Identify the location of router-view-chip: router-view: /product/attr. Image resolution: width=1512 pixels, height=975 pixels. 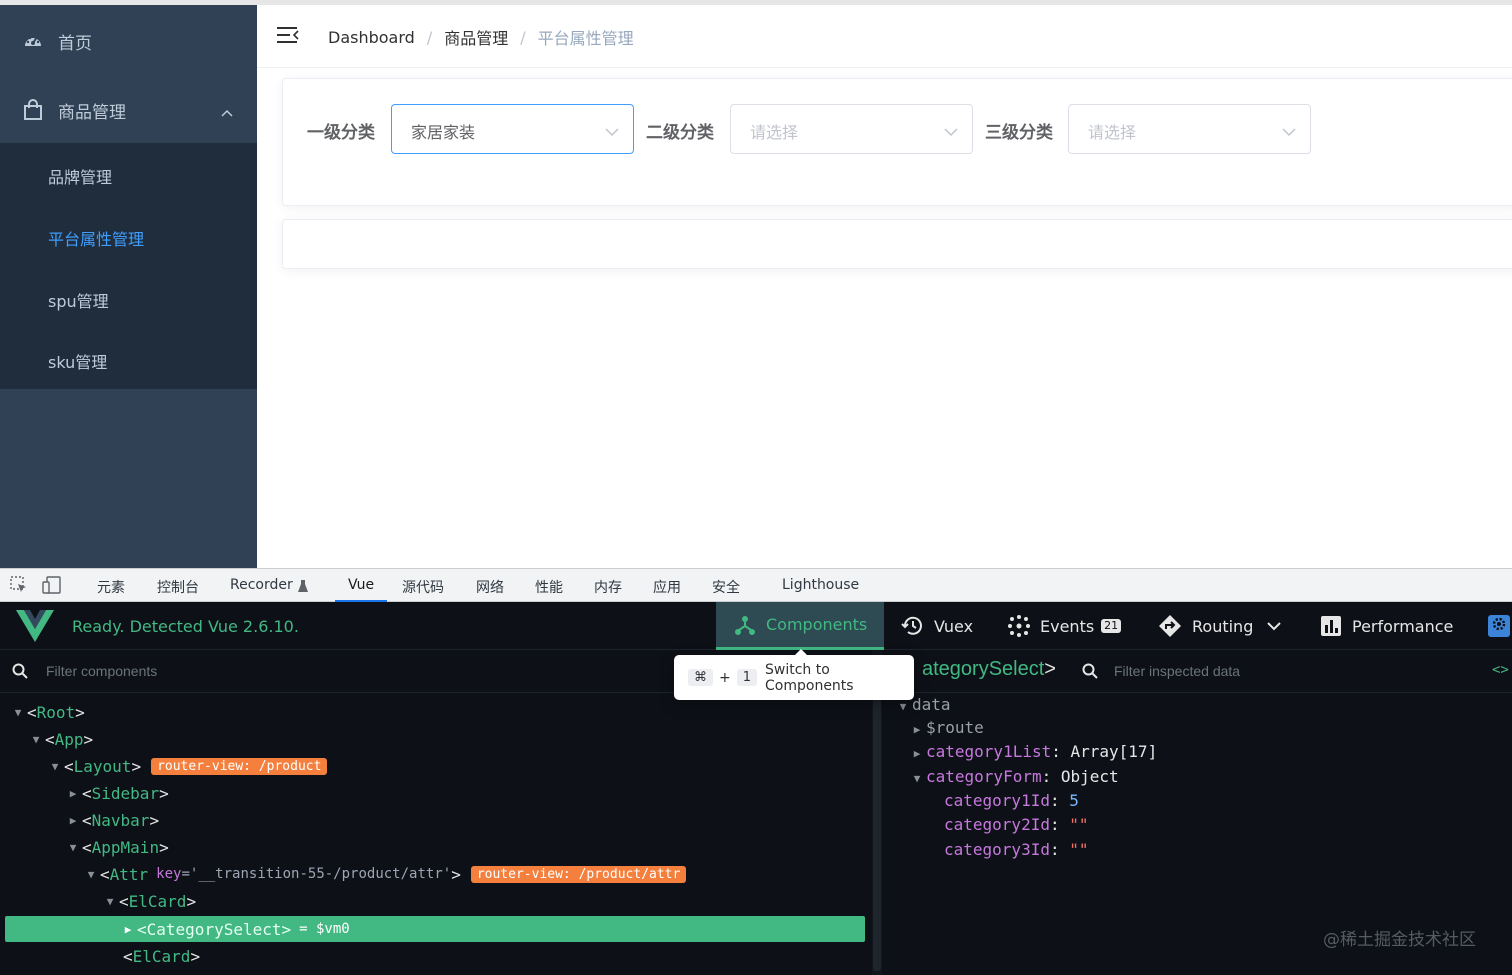
(578, 874).